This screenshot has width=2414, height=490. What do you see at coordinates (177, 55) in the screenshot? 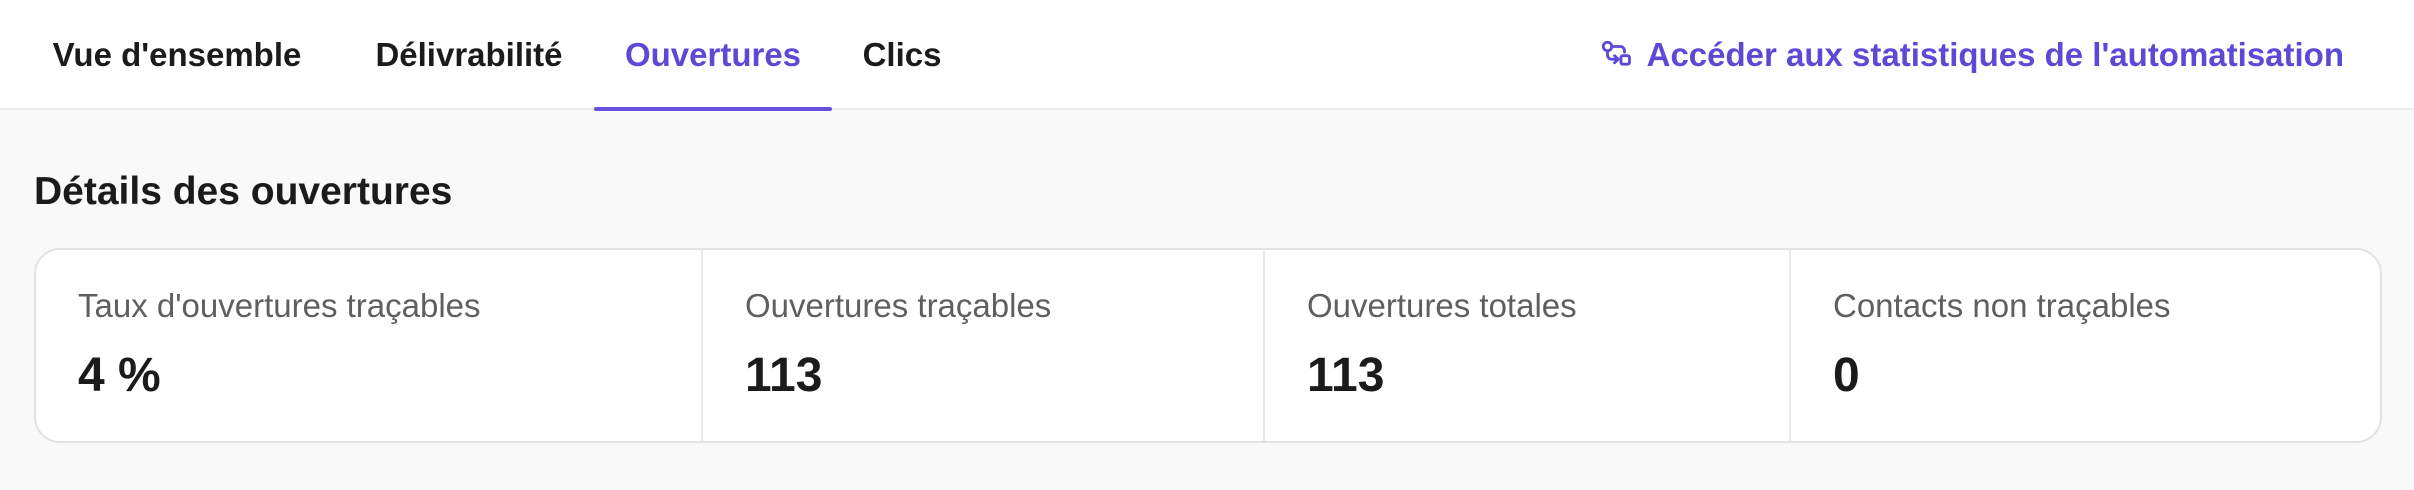
I see `tab-overview: Vue d'ensemble` at bounding box center [177, 55].